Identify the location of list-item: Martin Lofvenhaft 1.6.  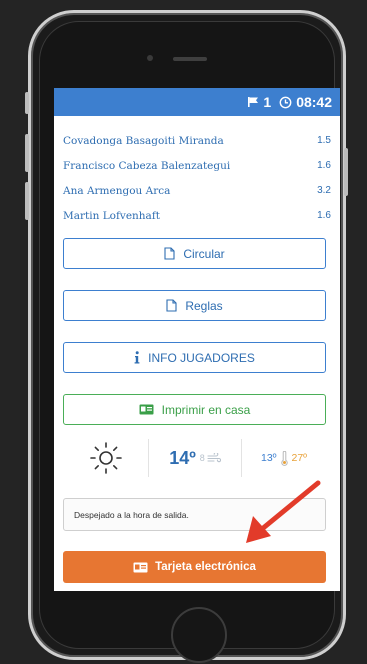
(197, 215).